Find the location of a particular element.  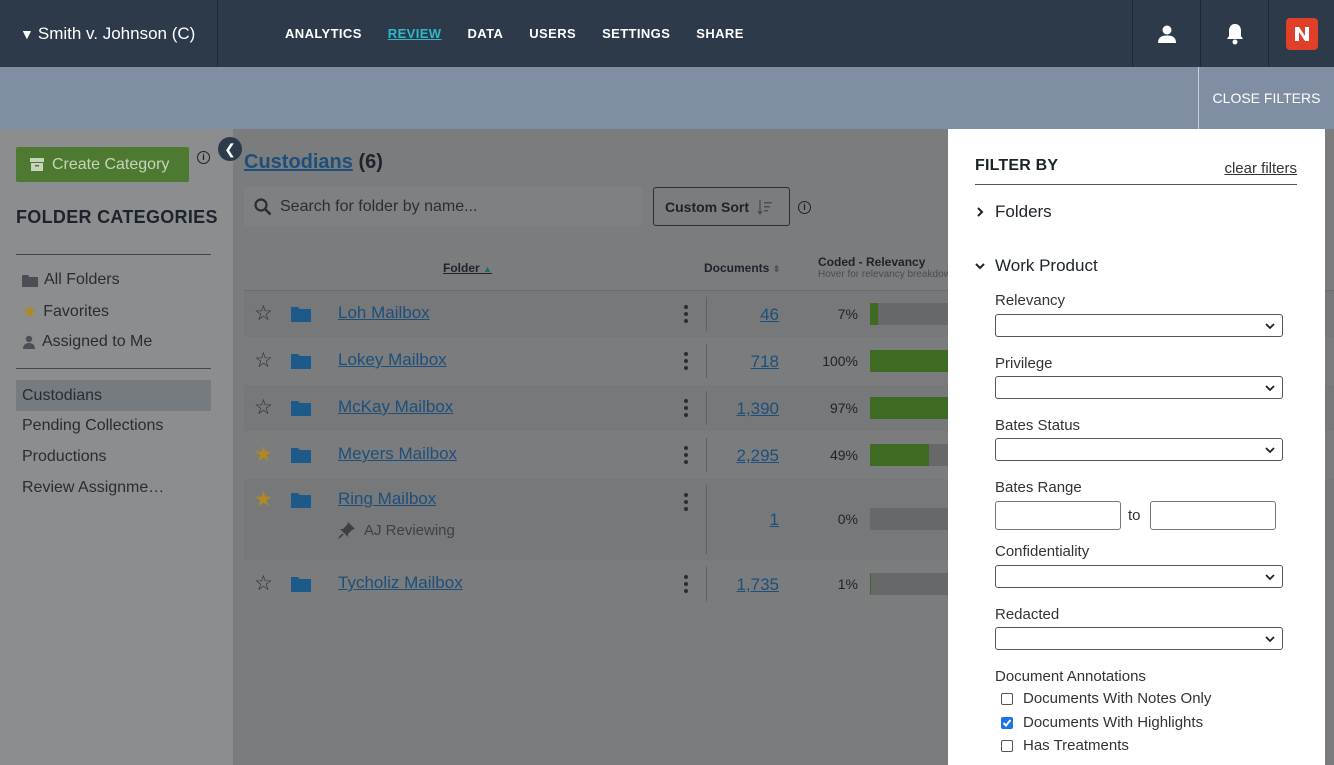

sidebar-item-all-folders: All Folders is located at coordinates (71, 280).